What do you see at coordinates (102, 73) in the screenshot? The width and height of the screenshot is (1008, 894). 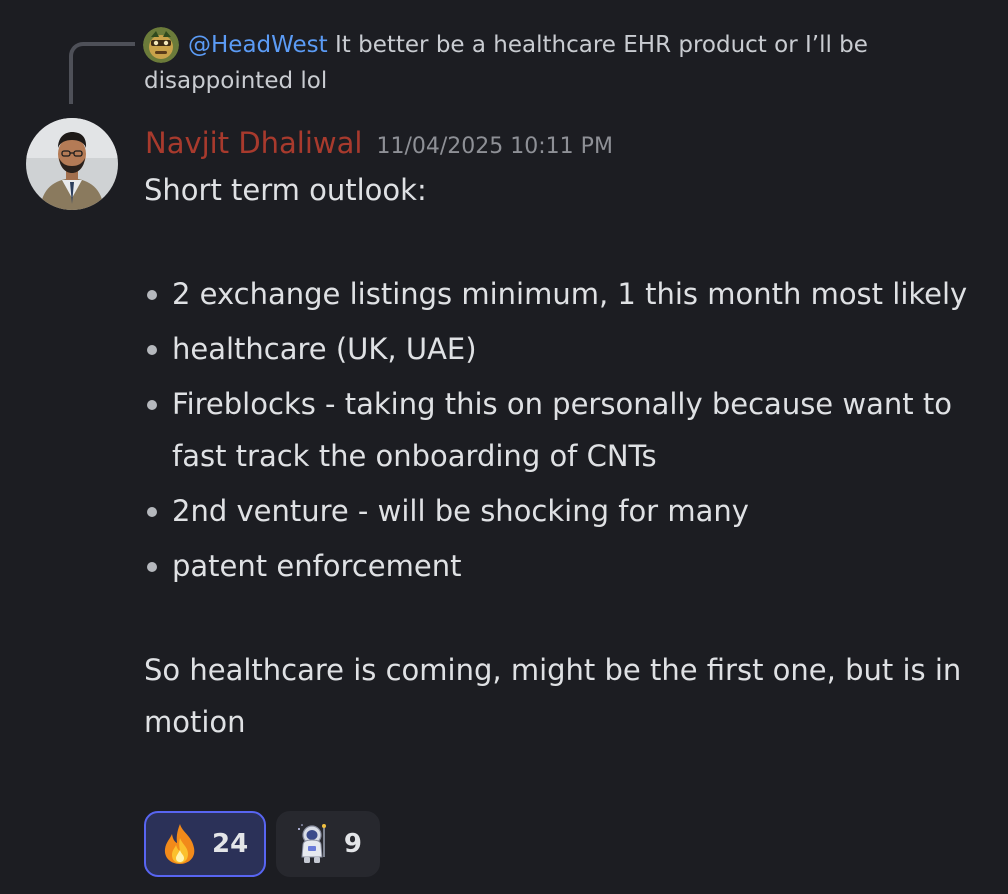 I see `reply-connector` at bounding box center [102, 73].